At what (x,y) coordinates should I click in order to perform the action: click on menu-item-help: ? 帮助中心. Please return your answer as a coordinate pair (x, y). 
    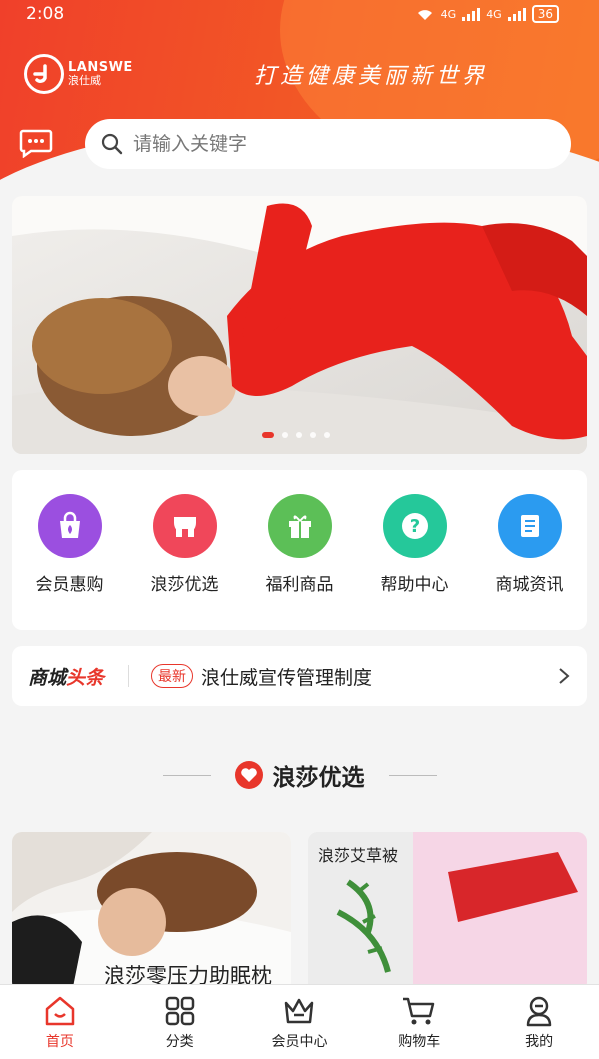
    Looking at the image, I should click on (415, 562).